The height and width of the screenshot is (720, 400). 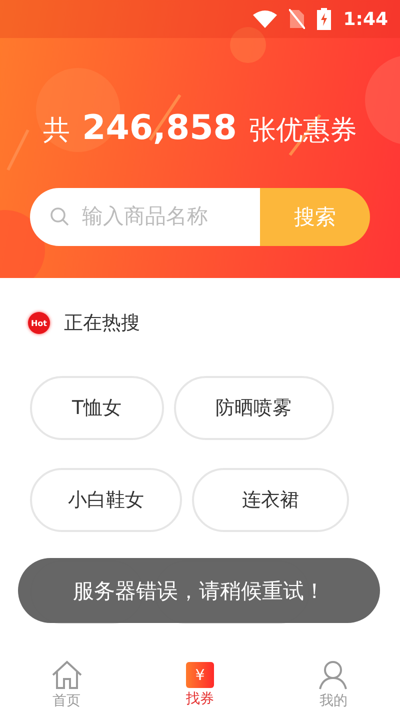 I want to click on search-field: 输入商品名称, so click(x=145, y=217).